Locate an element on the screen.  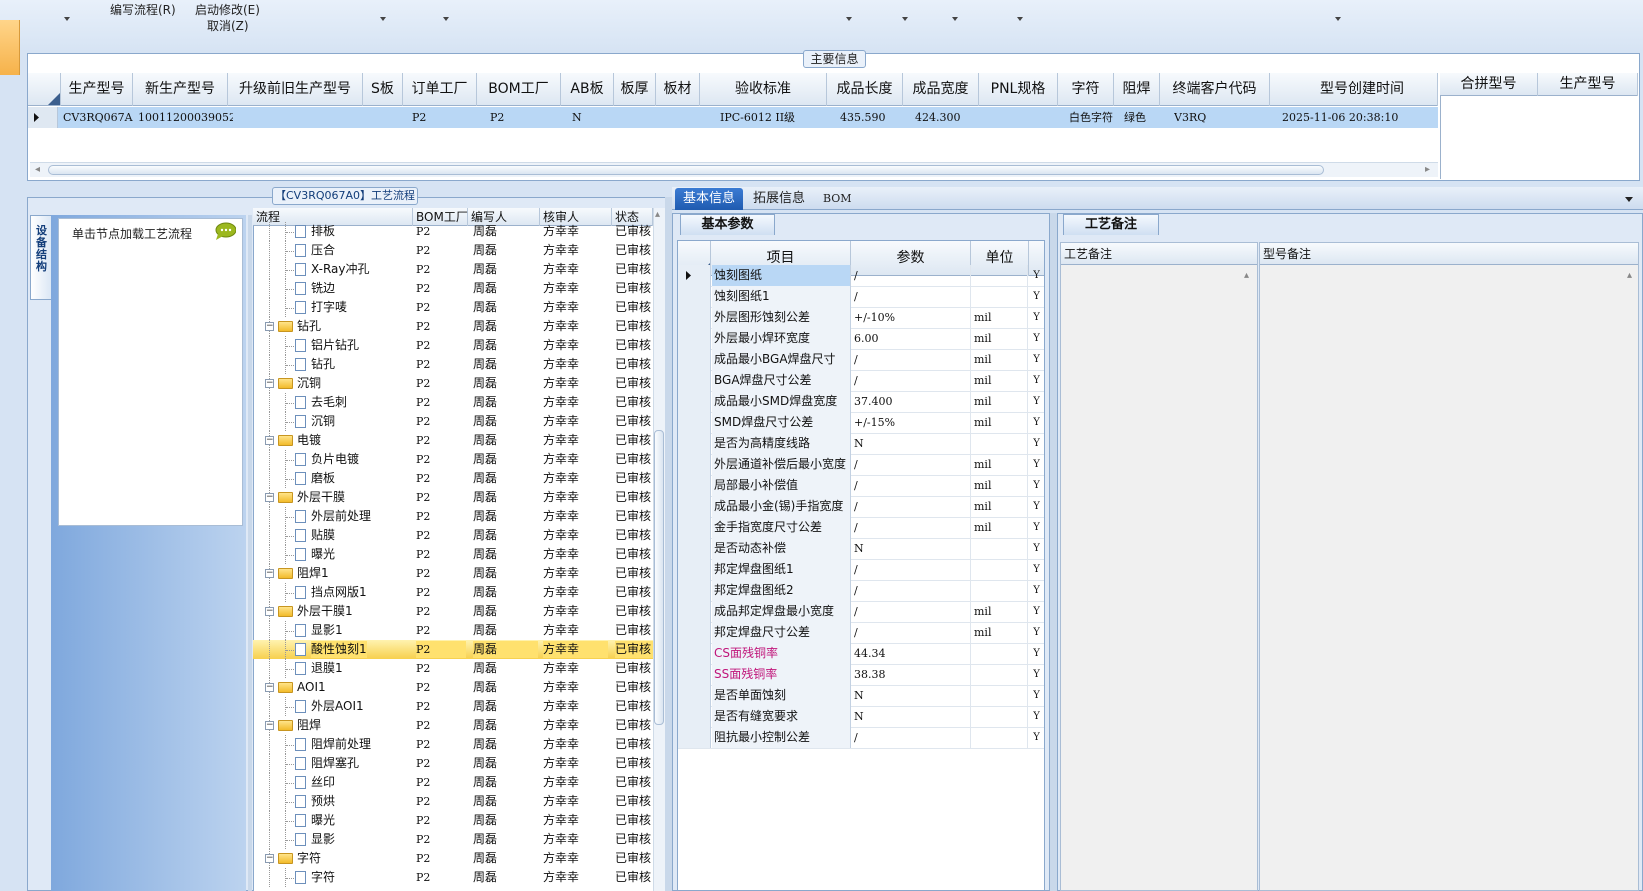
tree-item-row: 去毛刺 P2 周磊 方幸幸 已审核 is located at coordinates (453, 402).